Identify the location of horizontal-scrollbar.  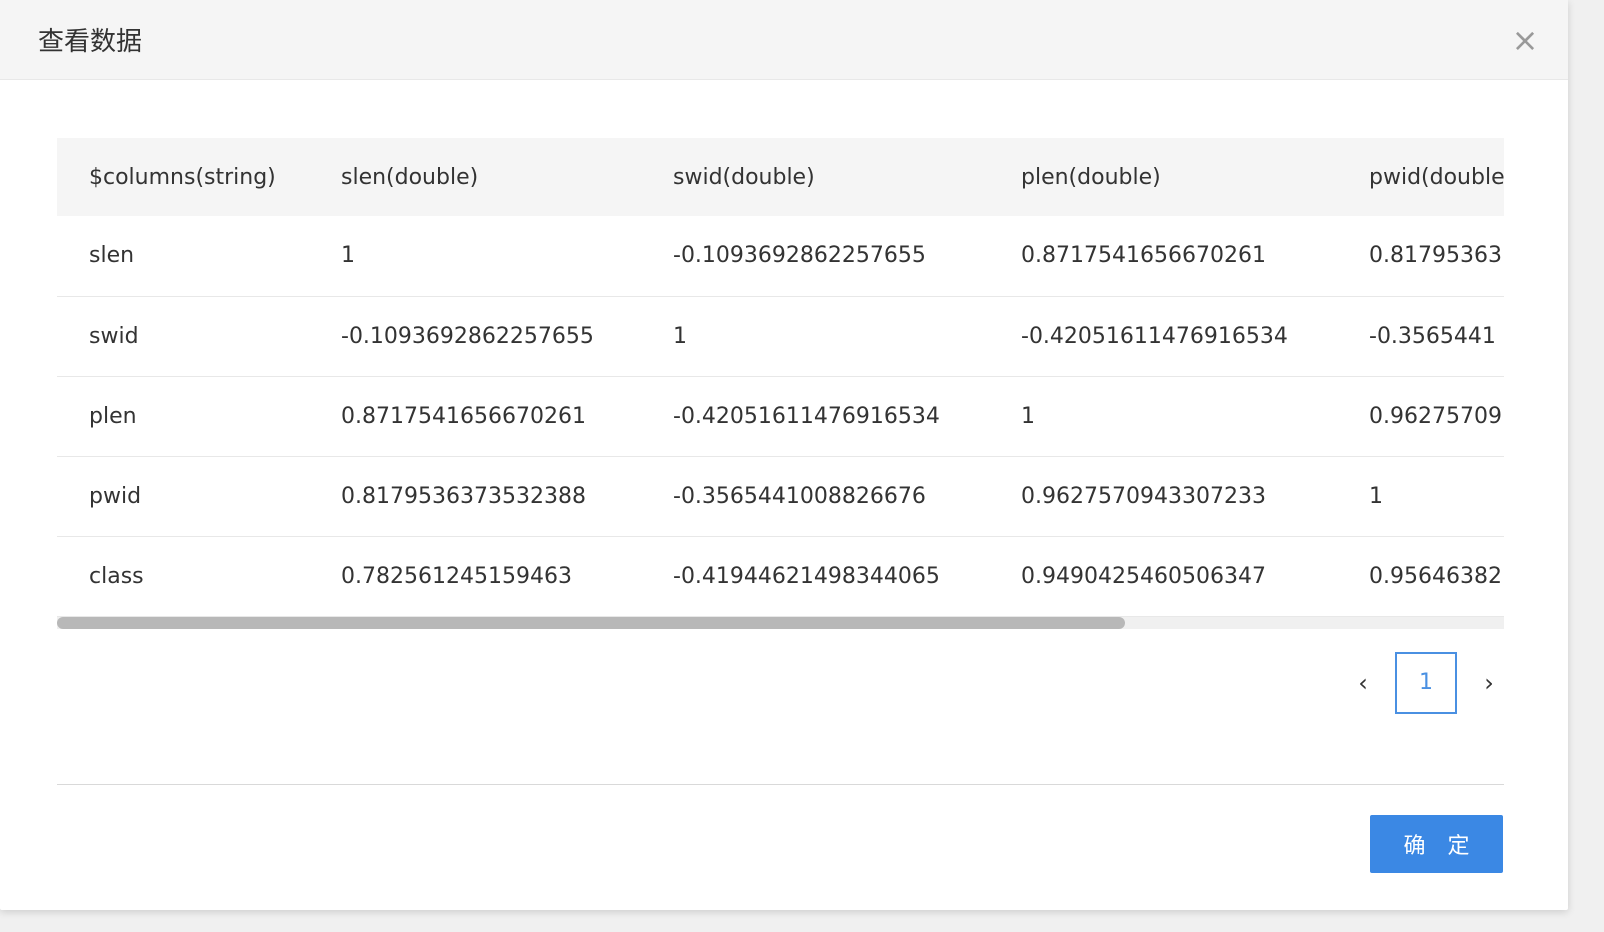
(780, 622).